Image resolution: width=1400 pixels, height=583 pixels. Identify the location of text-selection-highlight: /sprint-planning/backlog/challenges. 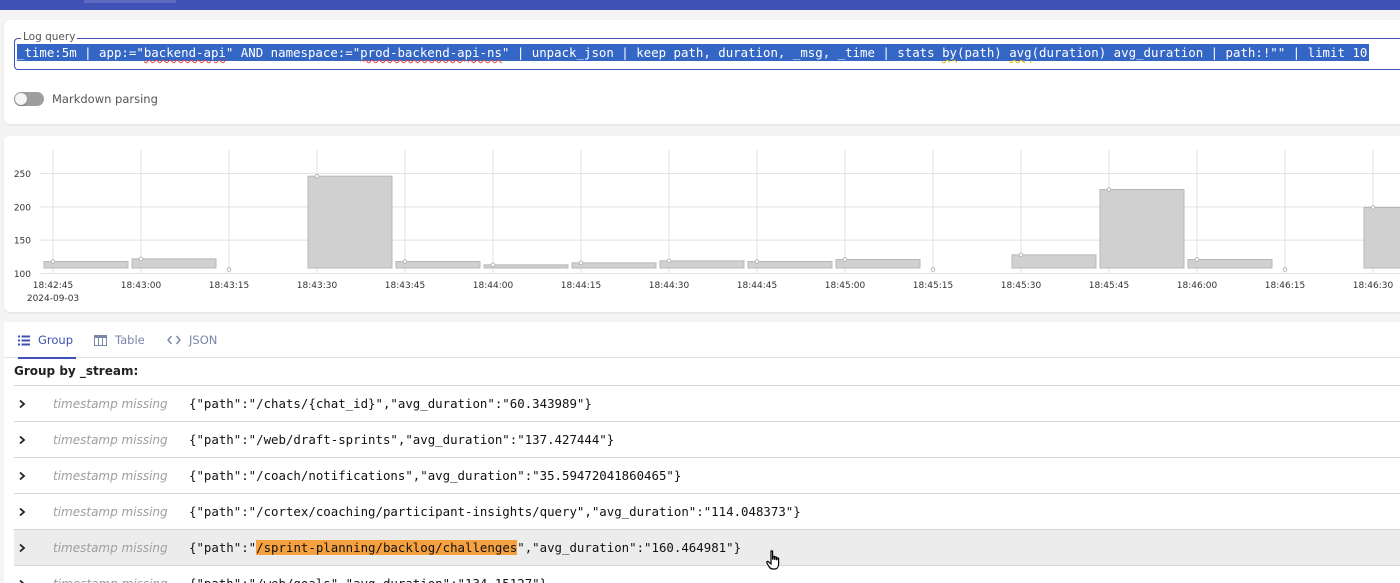
(387, 547).